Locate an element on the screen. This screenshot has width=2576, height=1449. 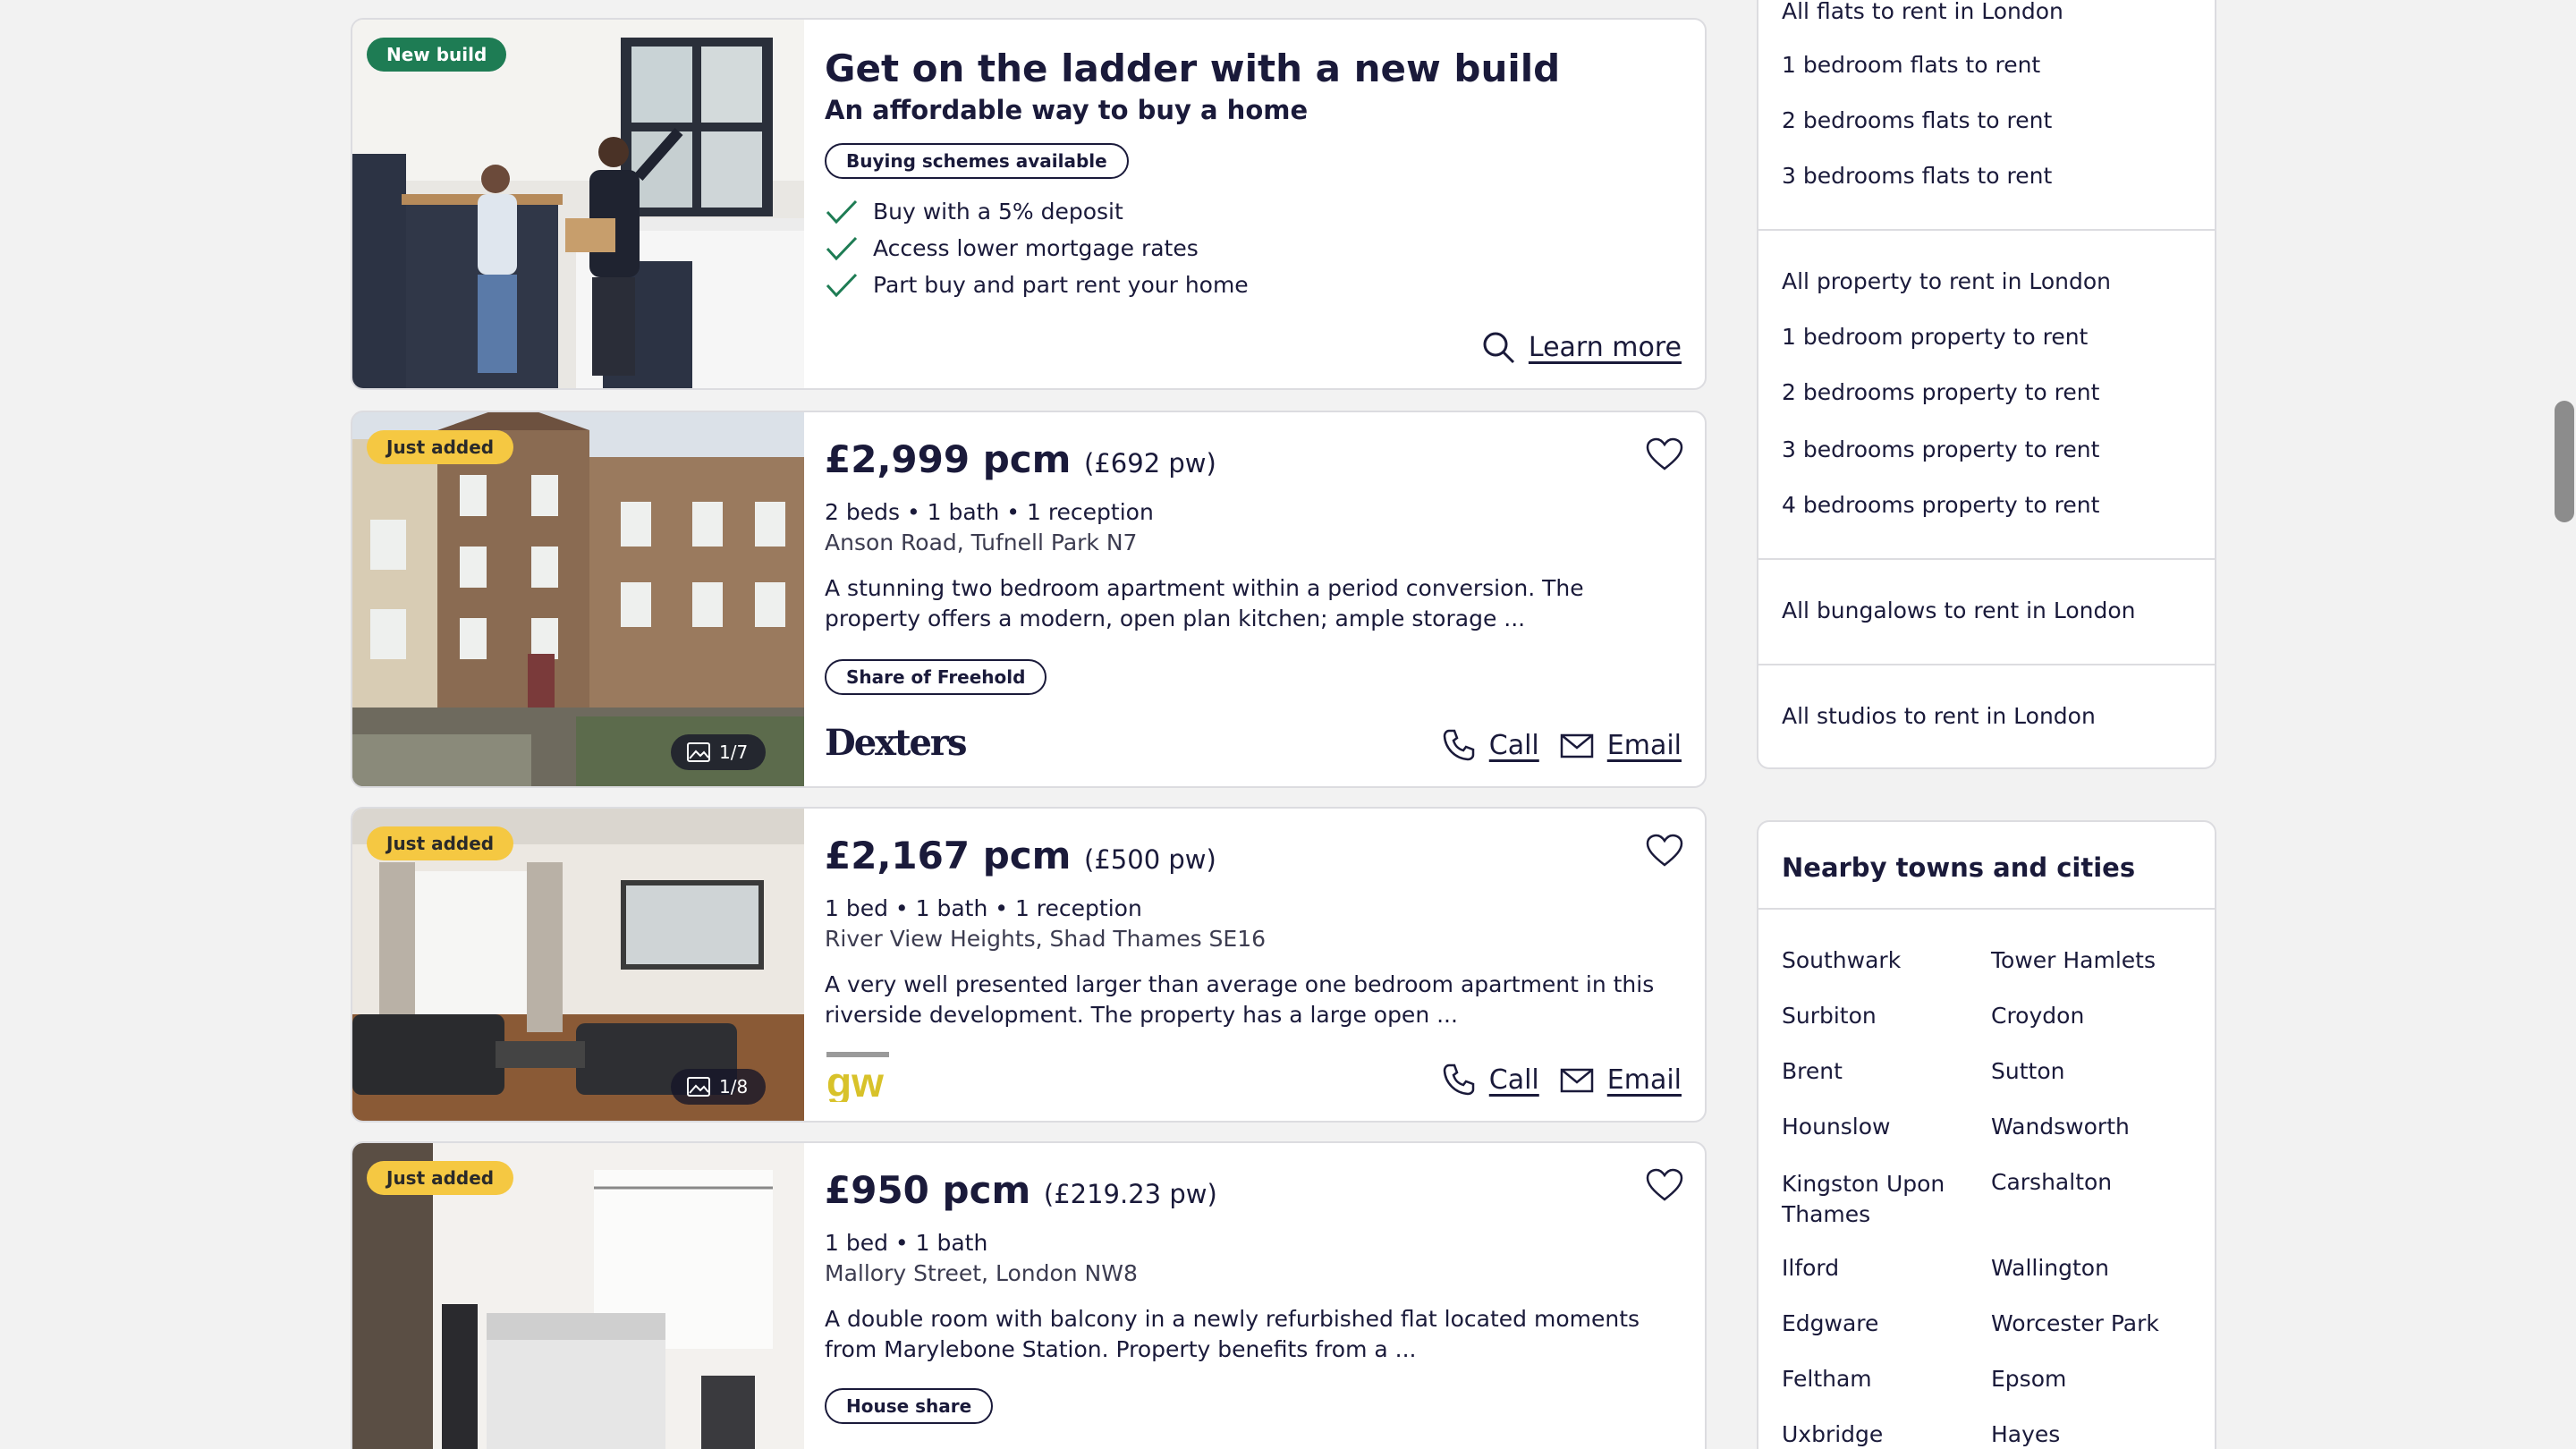
agent-logo-dexters: Dexters is located at coordinates (896, 743).